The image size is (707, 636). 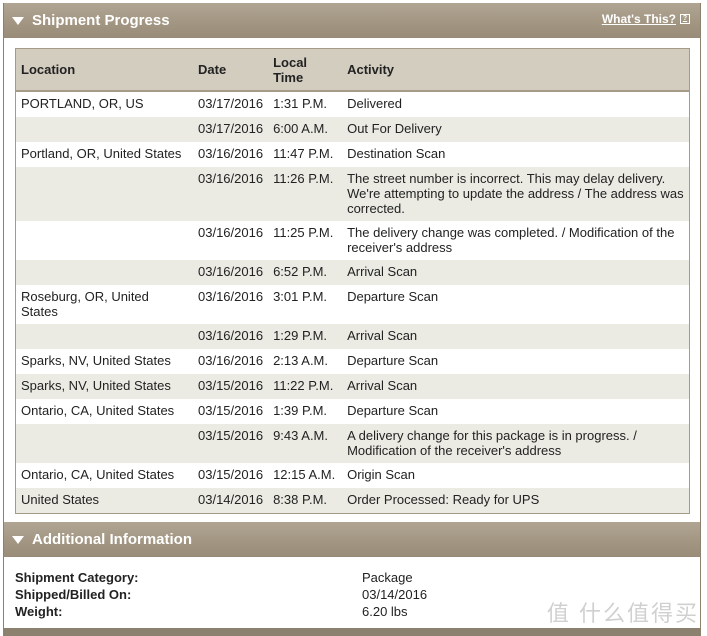 What do you see at coordinates (82, 103) in the screenshot?
I see `cell-location: PORTLAND, OR, US` at bounding box center [82, 103].